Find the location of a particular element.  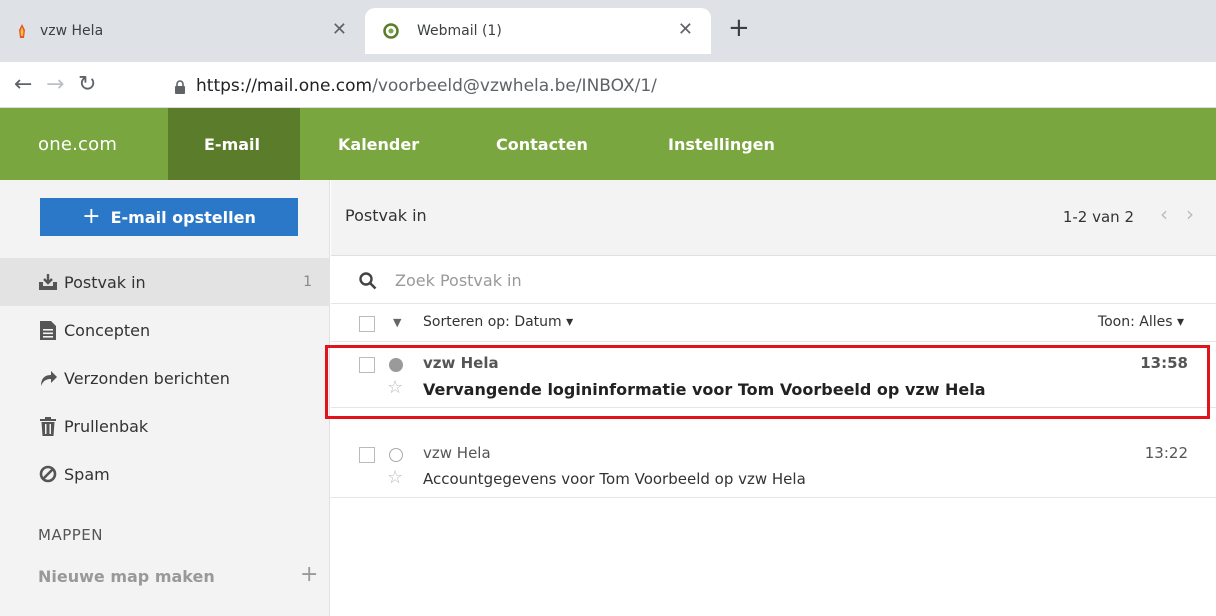

search-bar is located at coordinates (773, 280).